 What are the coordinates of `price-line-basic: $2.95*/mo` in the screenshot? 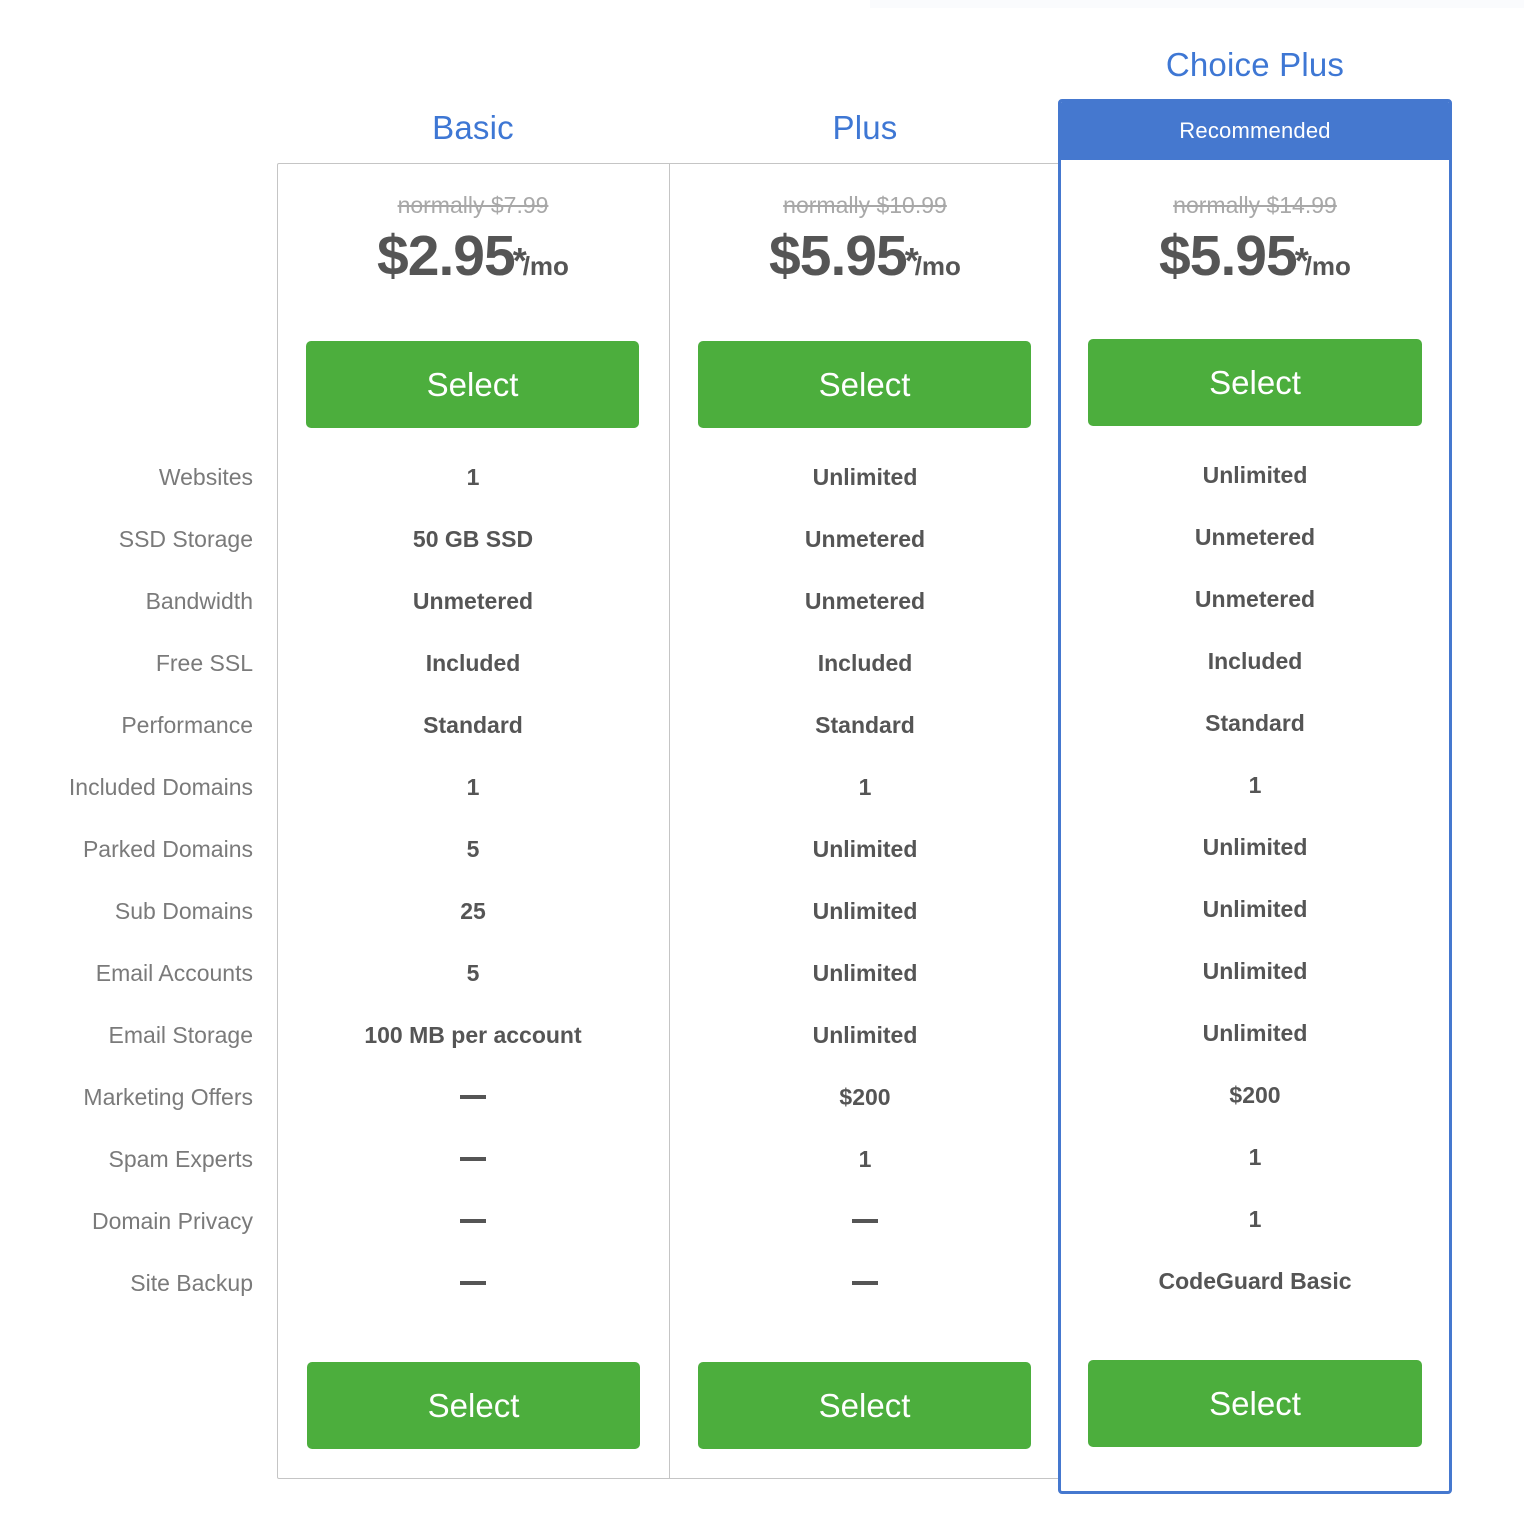 It's located at (473, 256).